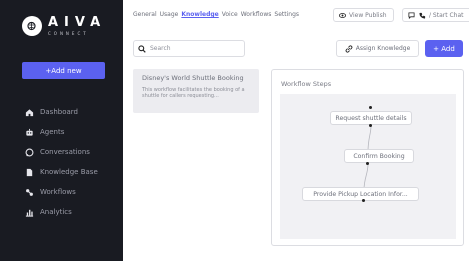  I want to click on sidebar-item-label: Agents, so click(52, 132).